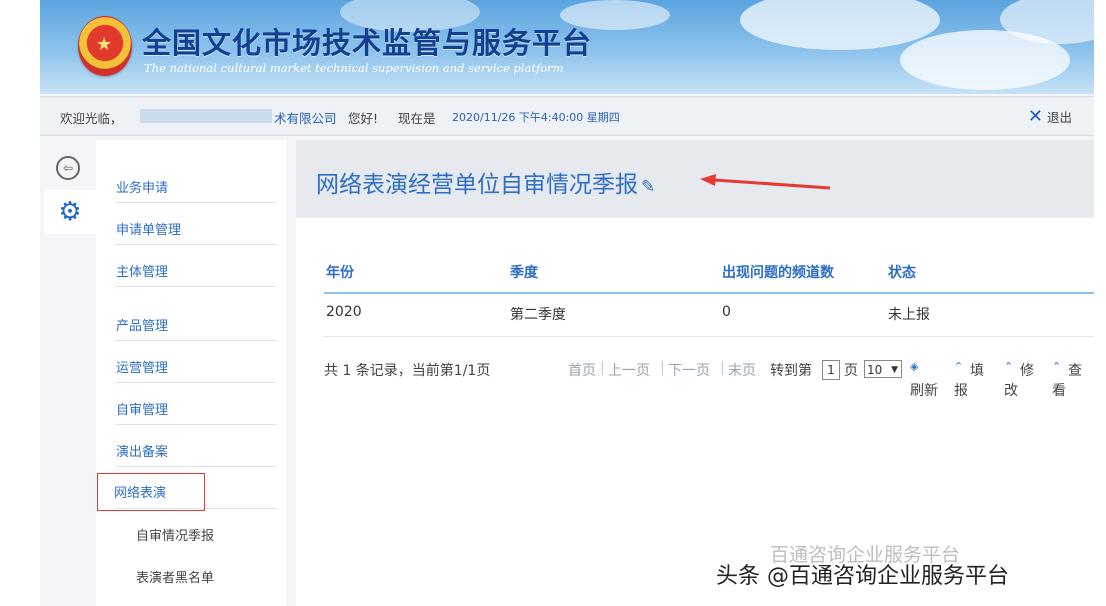  What do you see at coordinates (1027, 371) in the screenshot?
I see `modify-label: 修` at bounding box center [1027, 371].